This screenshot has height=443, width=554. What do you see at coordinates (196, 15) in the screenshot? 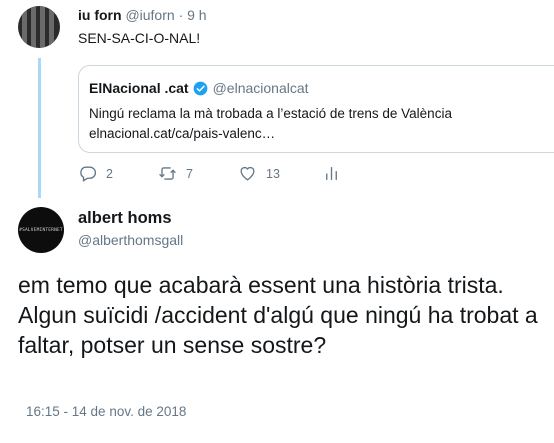
I see `tweet-time: 9 h` at bounding box center [196, 15].